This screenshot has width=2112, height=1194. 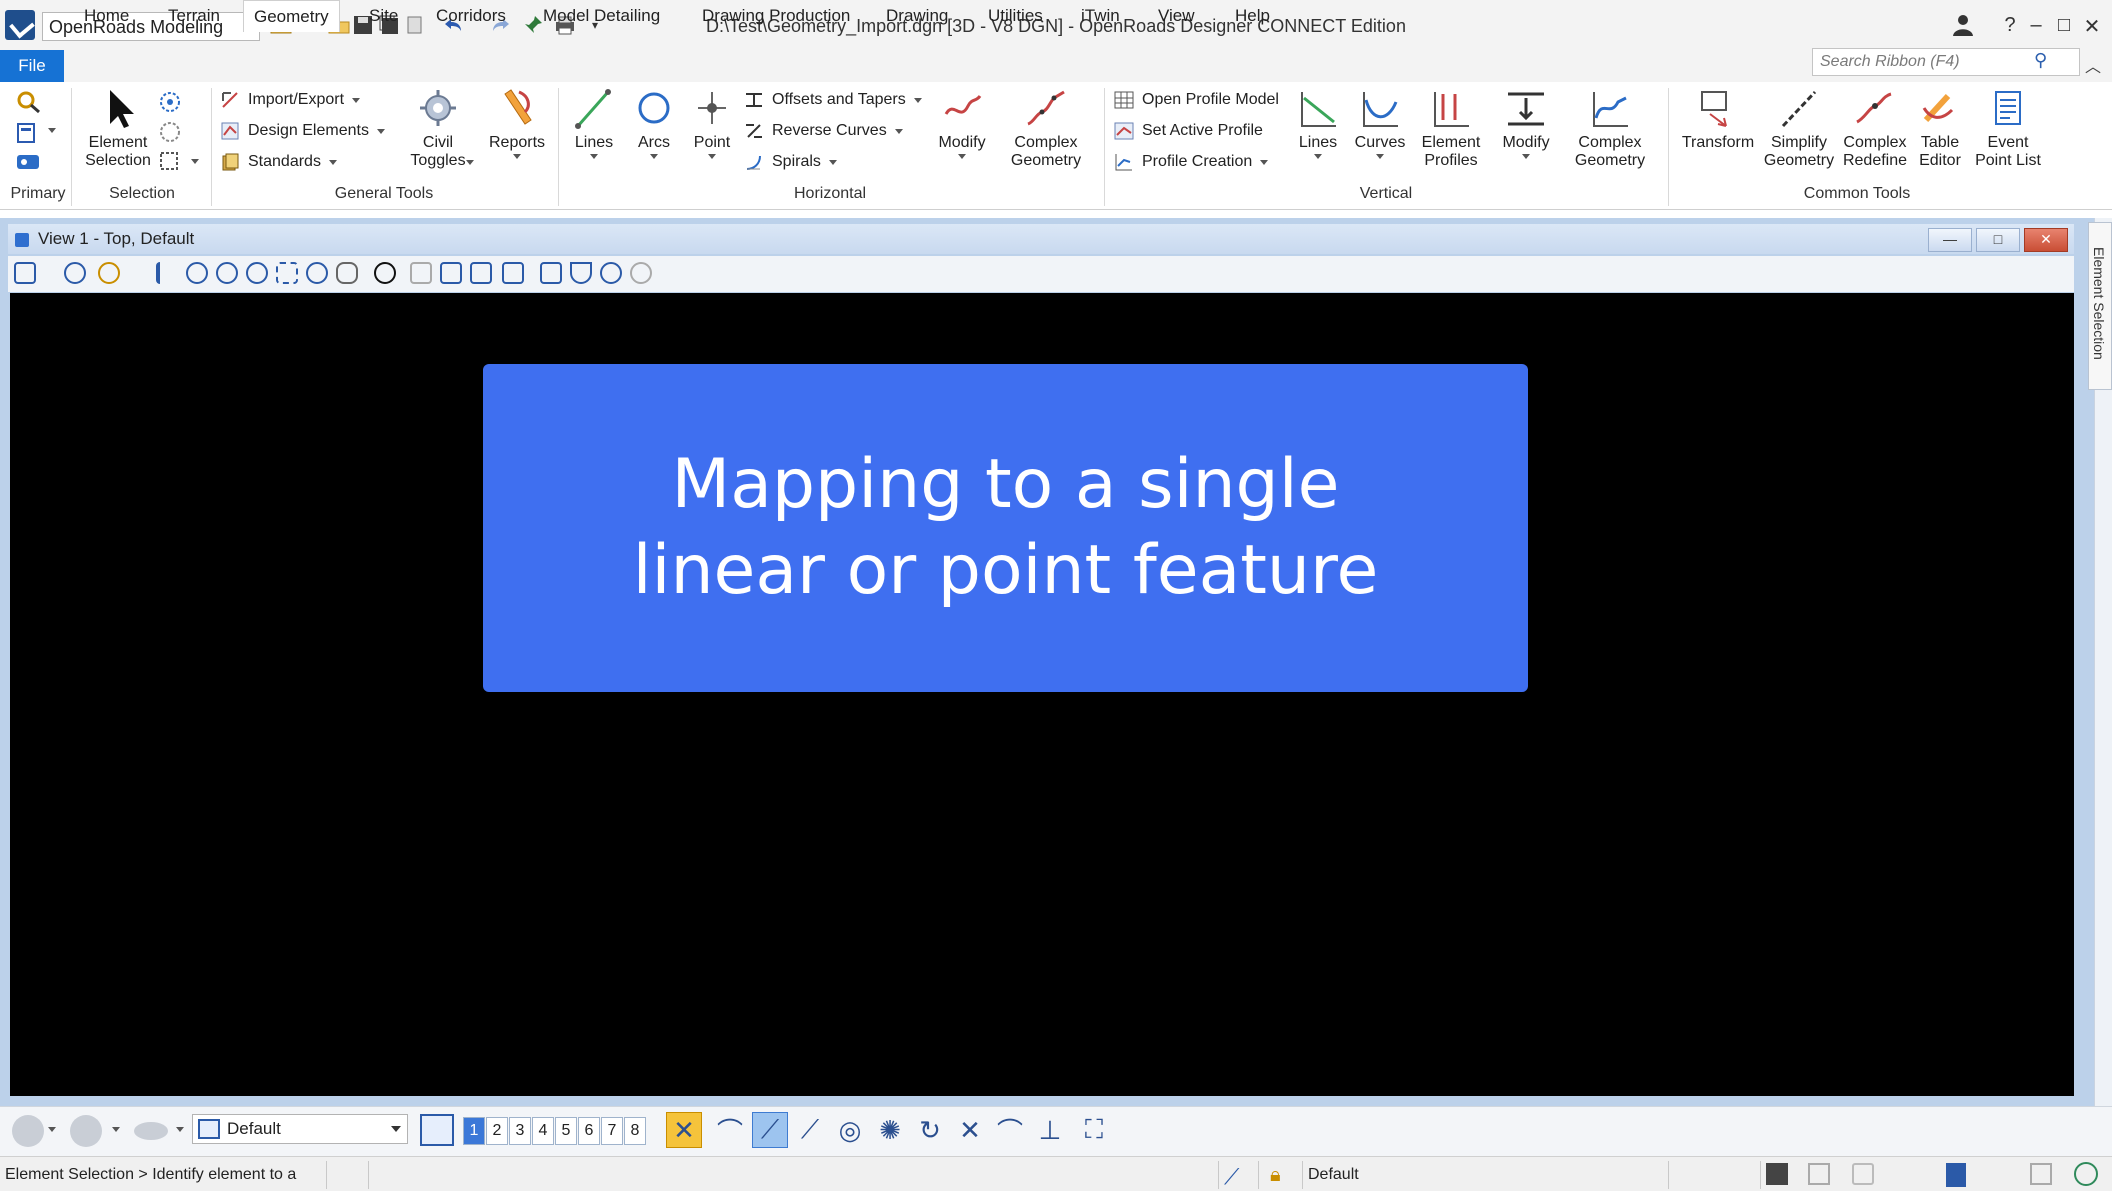 What do you see at coordinates (581, 273) in the screenshot?
I see `clip-mask-icon` at bounding box center [581, 273].